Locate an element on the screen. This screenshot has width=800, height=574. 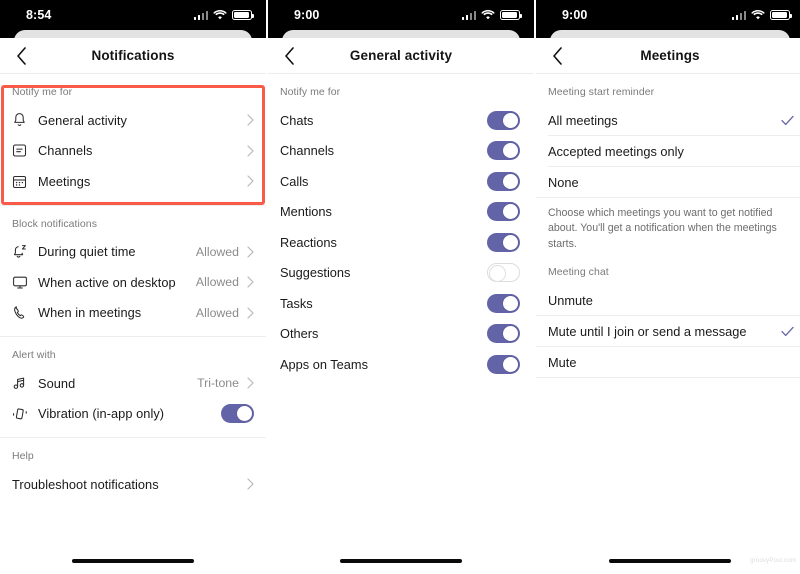
toggle-chats is located at coordinates (503, 120).